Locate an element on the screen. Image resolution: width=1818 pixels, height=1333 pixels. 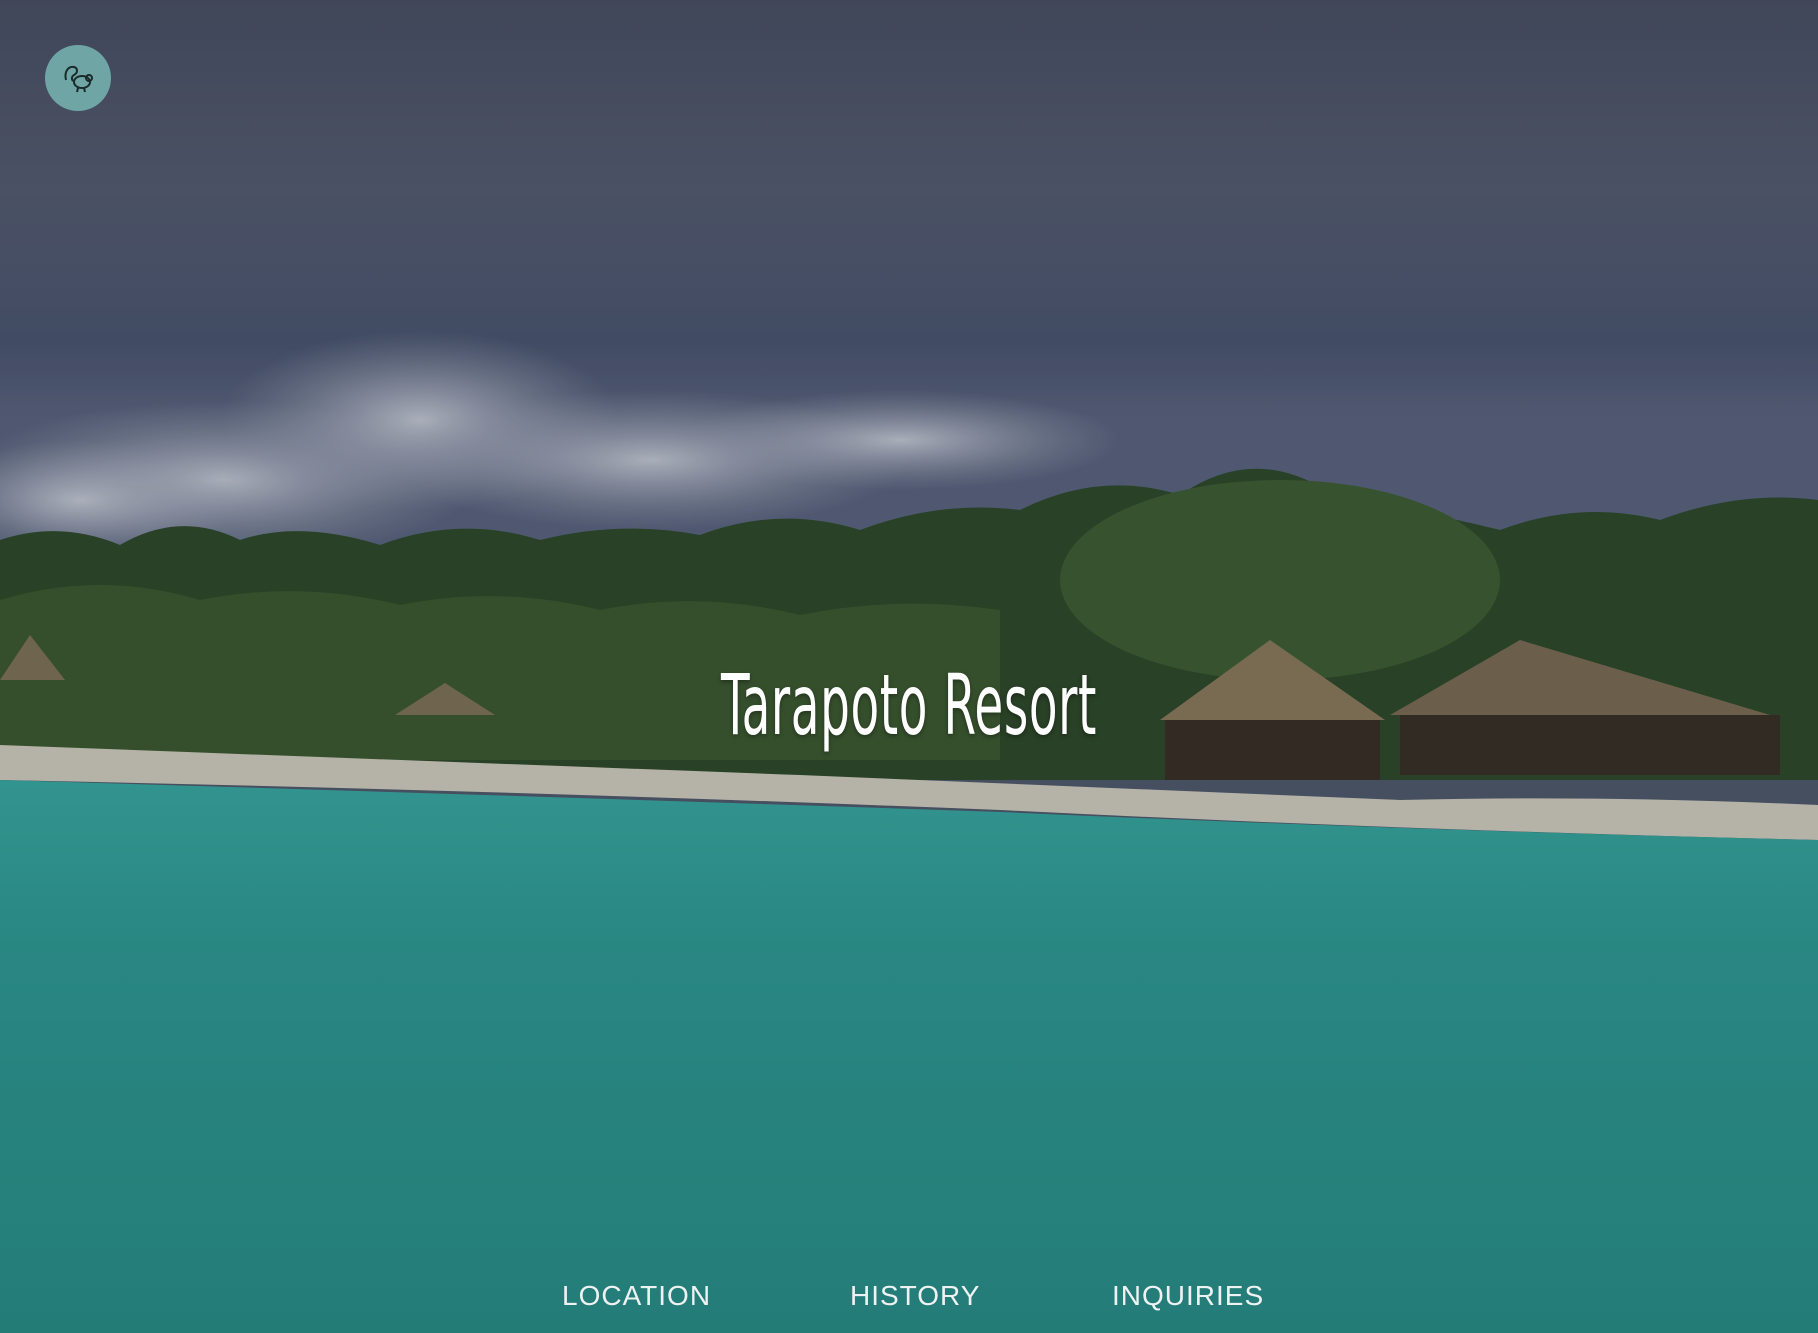
nav-history-link: HISTORY is located at coordinates (915, 1296).